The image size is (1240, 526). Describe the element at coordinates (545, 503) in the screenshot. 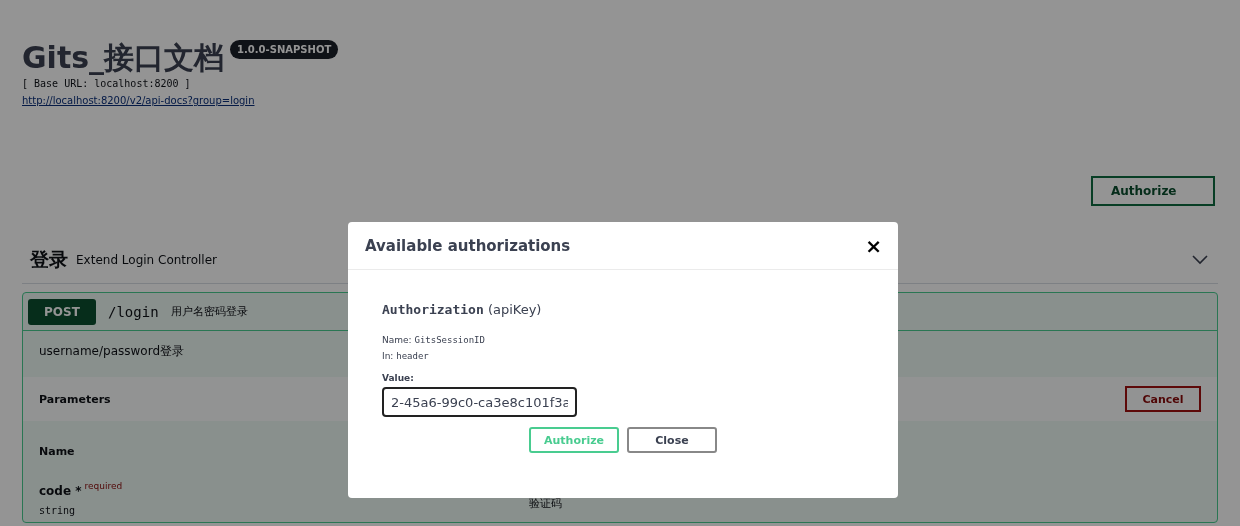

I see `parameter-description: 验证码` at that location.